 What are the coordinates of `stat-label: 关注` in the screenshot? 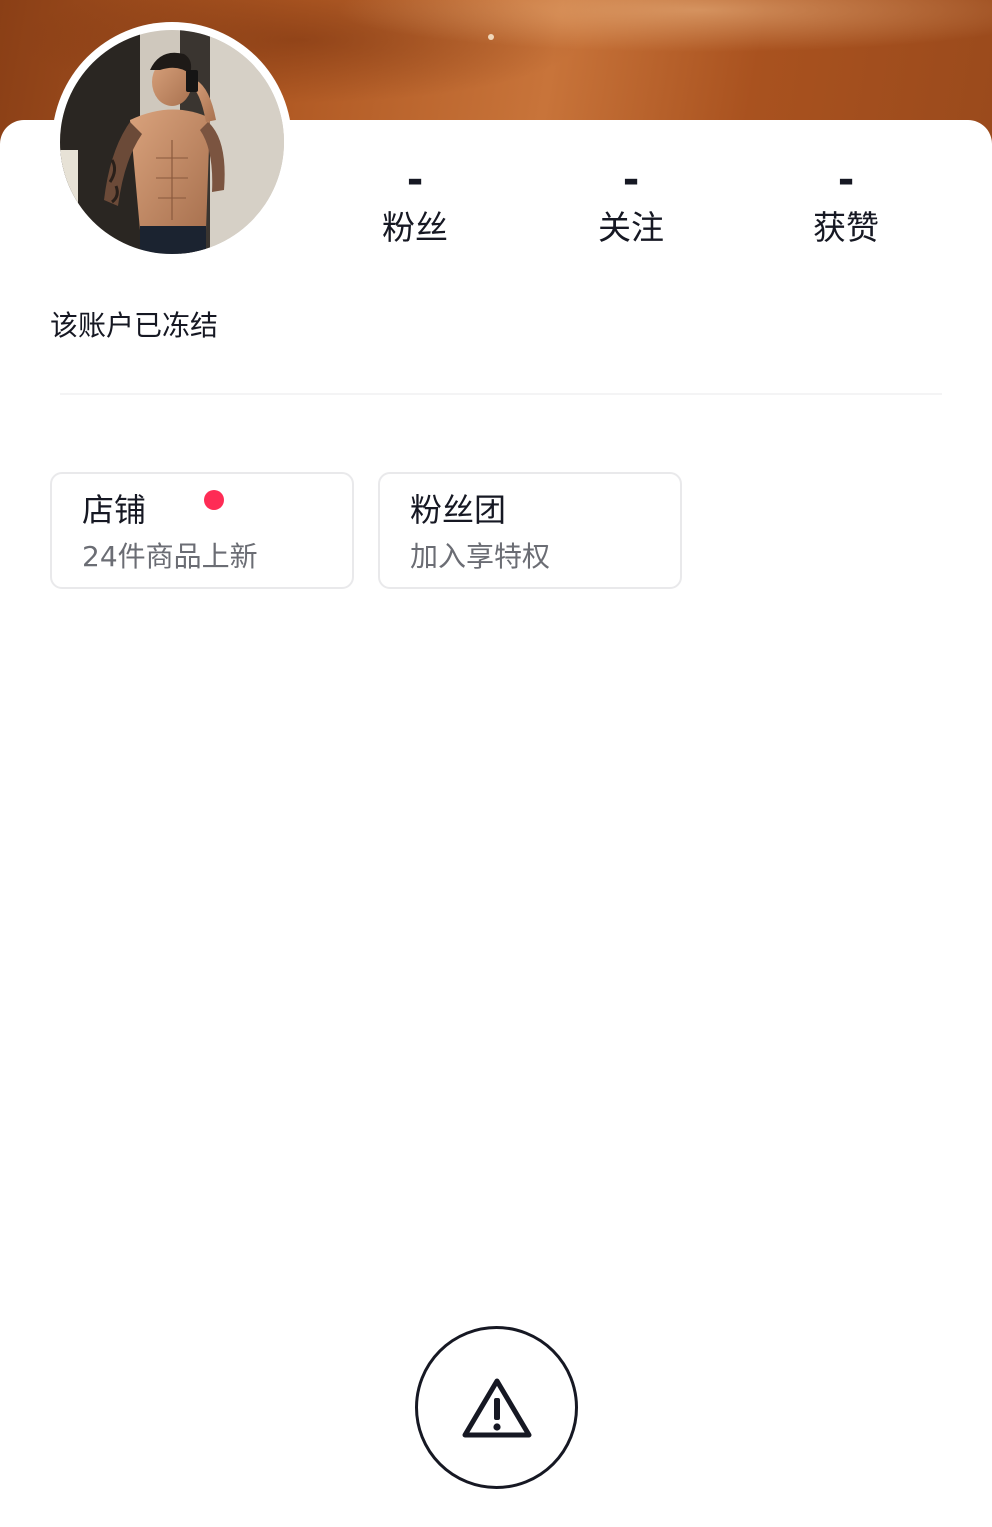 It's located at (631, 227).